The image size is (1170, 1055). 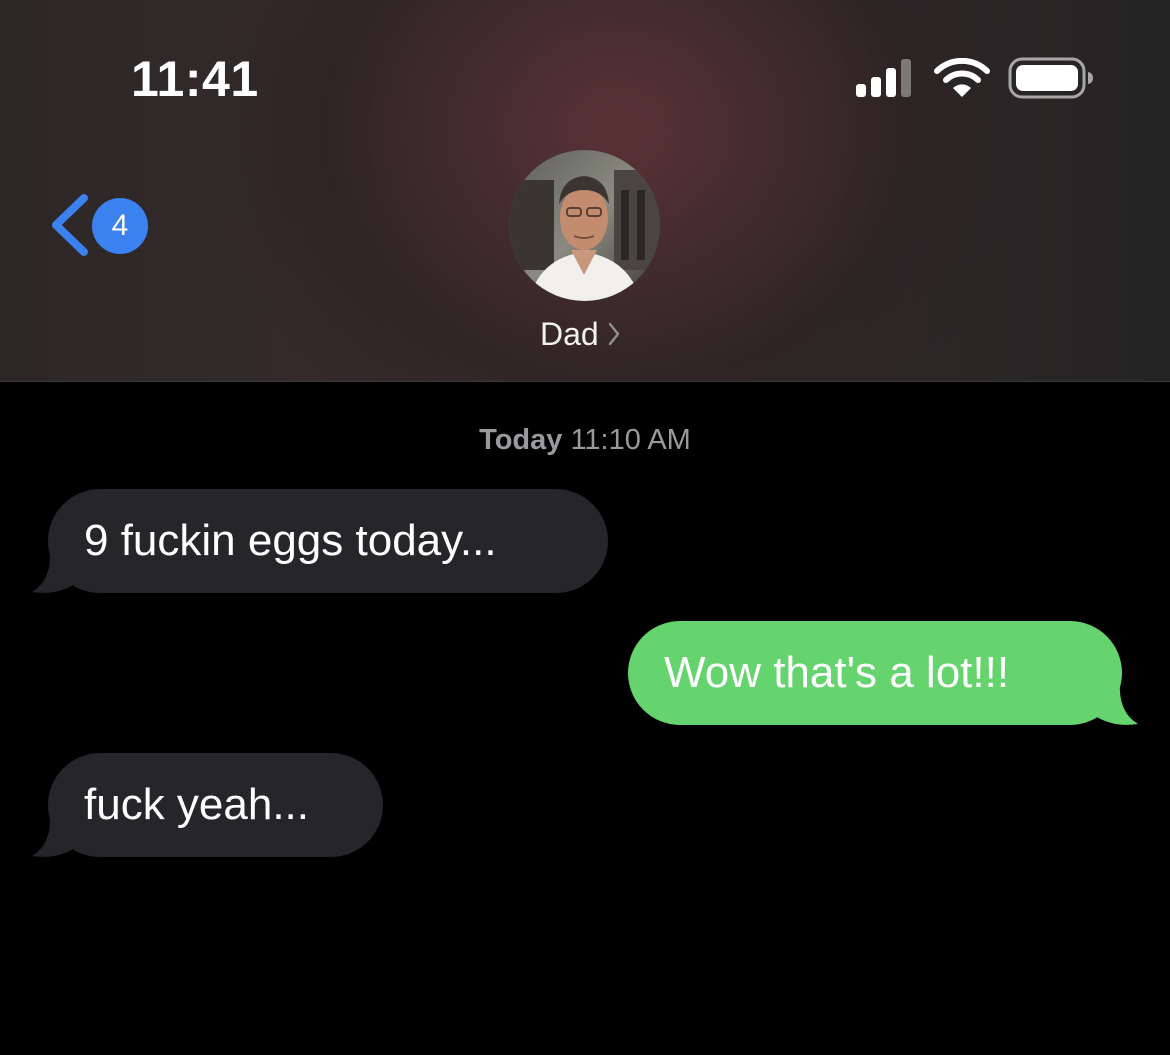 What do you see at coordinates (883, 78) in the screenshot?
I see `cellular-signal-icon` at bounding box center [883, 78].